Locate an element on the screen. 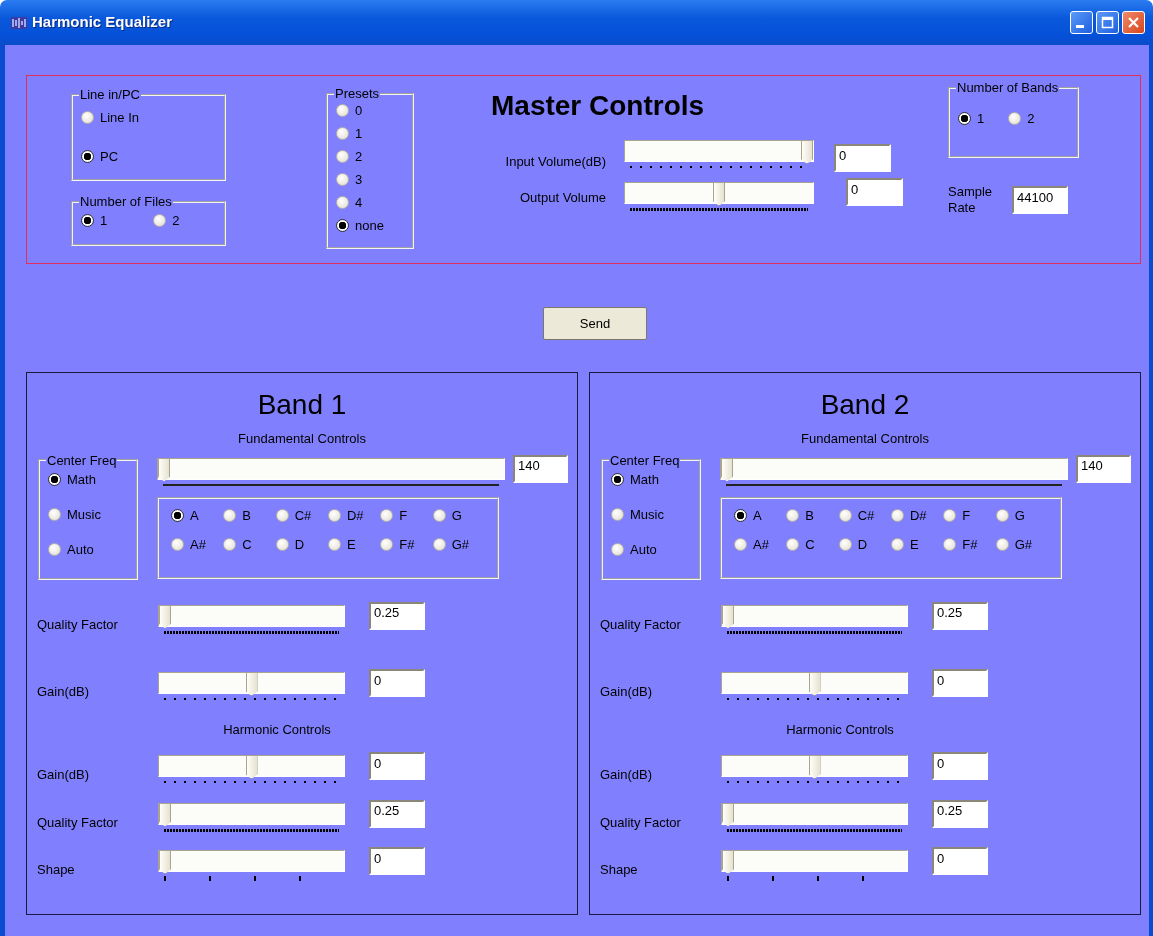 This screenshot has height=936, width=1153. minimize-button is located at coordinates (1081, 22).